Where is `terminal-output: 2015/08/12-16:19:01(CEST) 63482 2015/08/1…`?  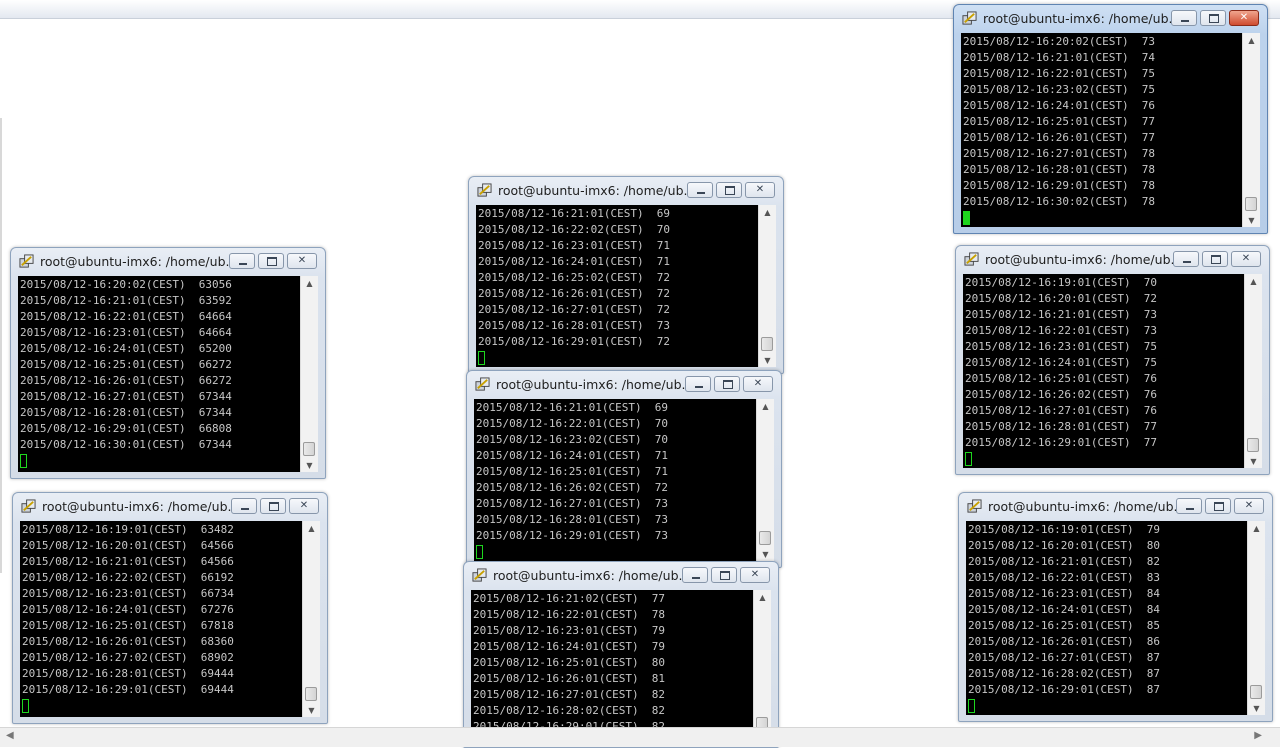 terminal-output: 2015/08/12-16:19:01(CEST) 63482 2015/08/1… is located at coordinates (128, 610).